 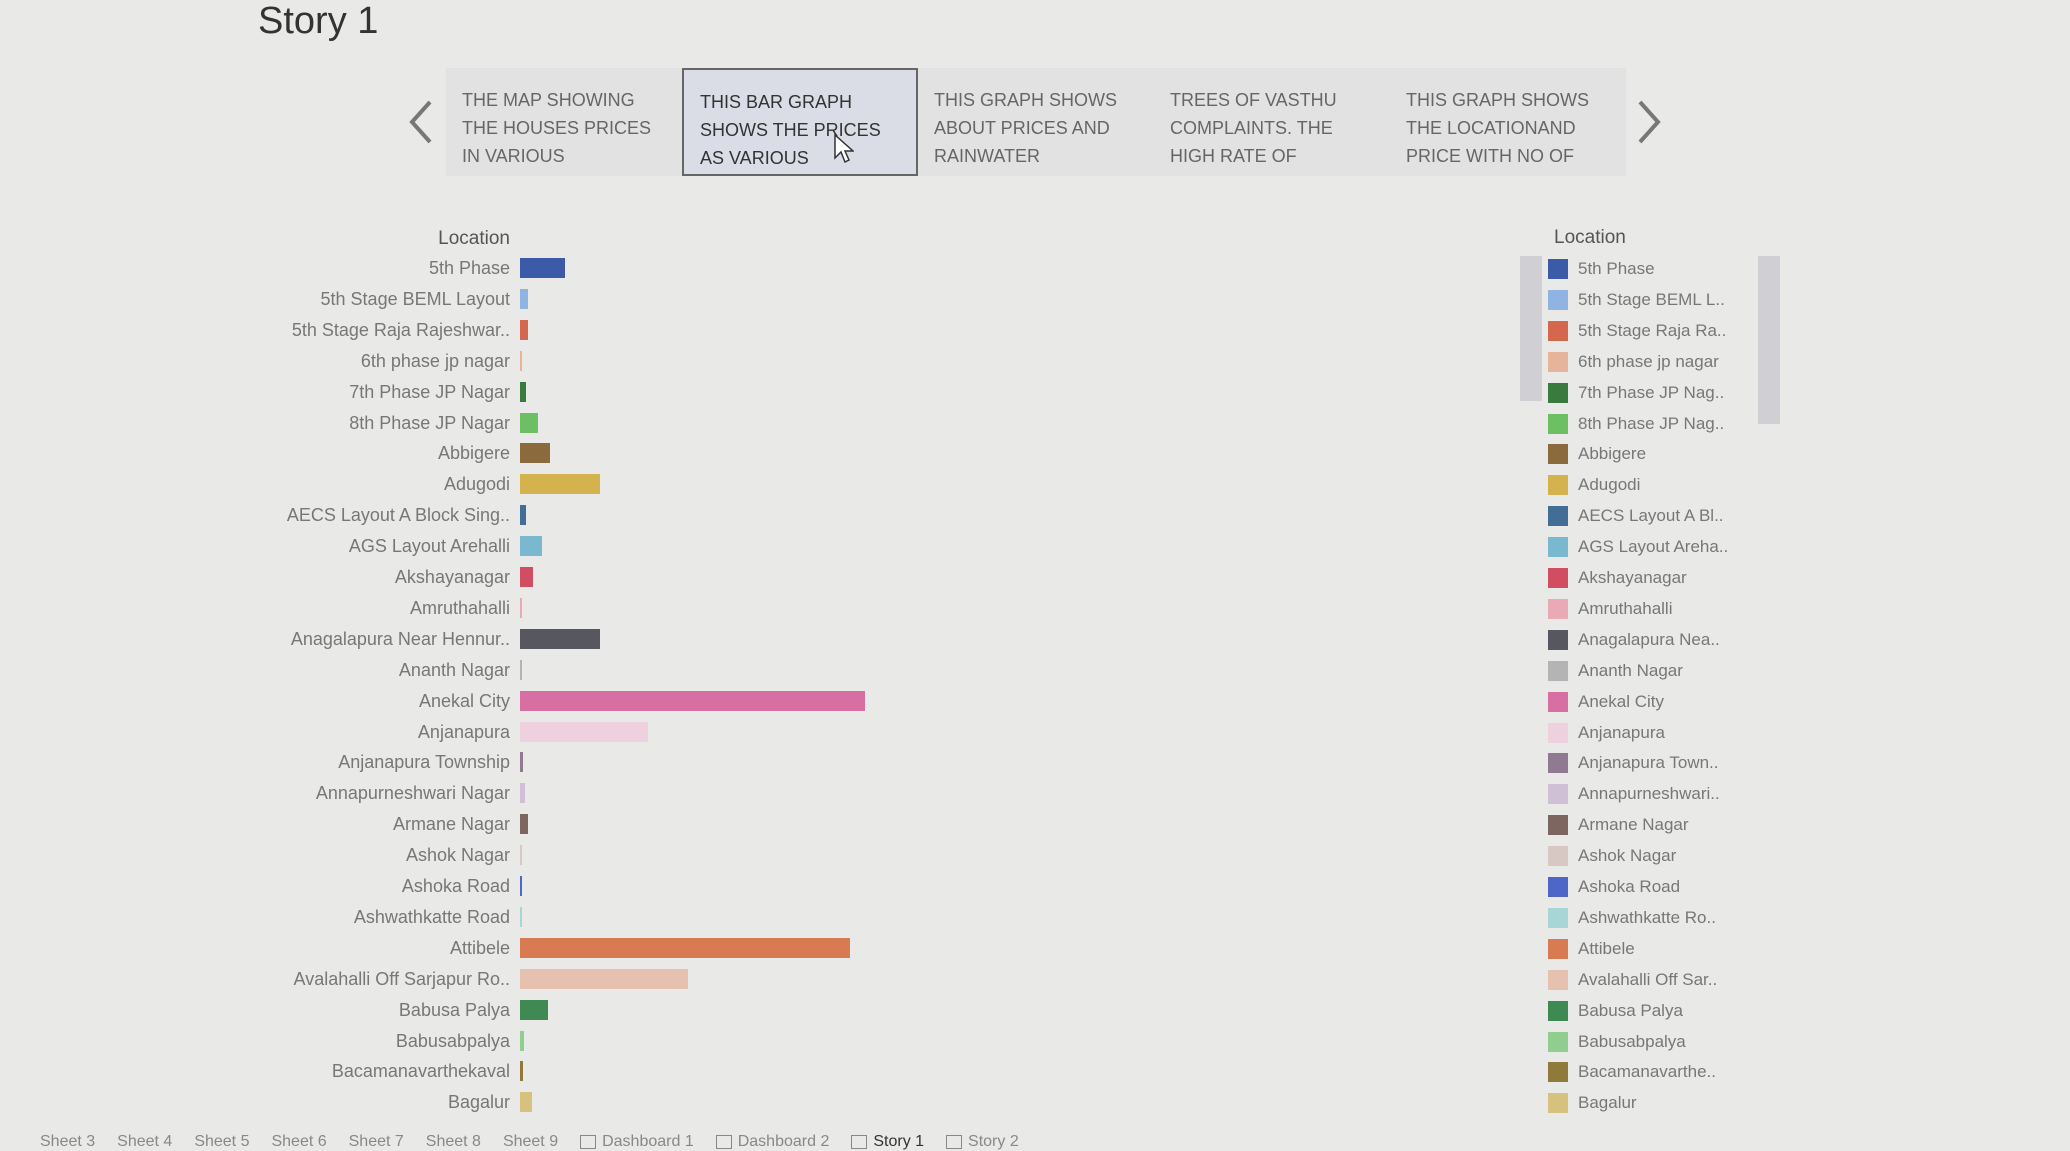 What do you see at coordinates (221, 1141) in the screenshot?
I see `sheet-tab: Sheet 5` at bounding box center [221, 1141].